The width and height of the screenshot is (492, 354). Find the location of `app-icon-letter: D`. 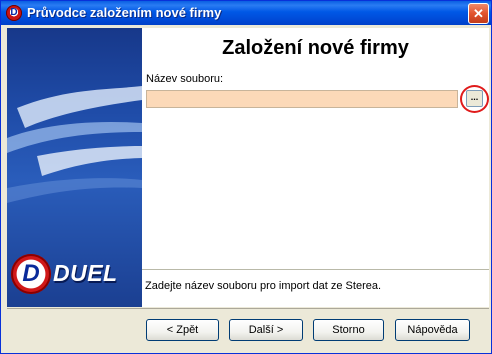

app-icon-letter: D is located at coordinates (14, 12).